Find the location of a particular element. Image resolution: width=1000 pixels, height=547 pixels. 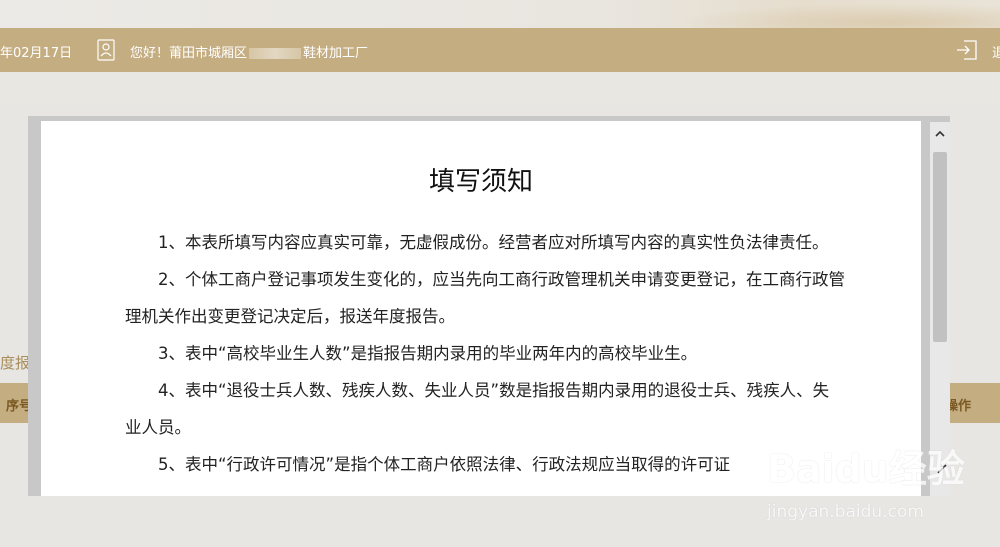

pencil-icon is located at coordinates (942, 469).